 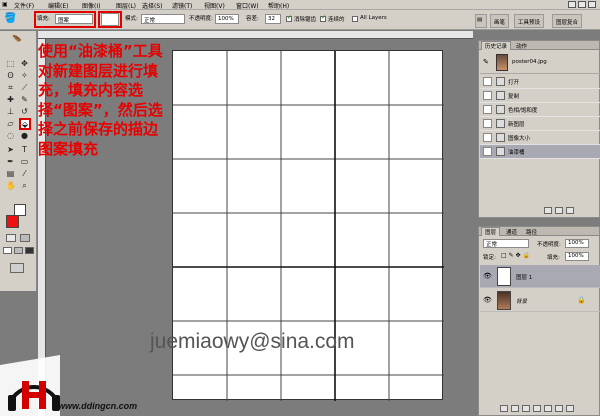 What do you see at coordinates (11, 238) in the screenshot?
I see `standard-mode-icon` at bounding box center [11, 238].